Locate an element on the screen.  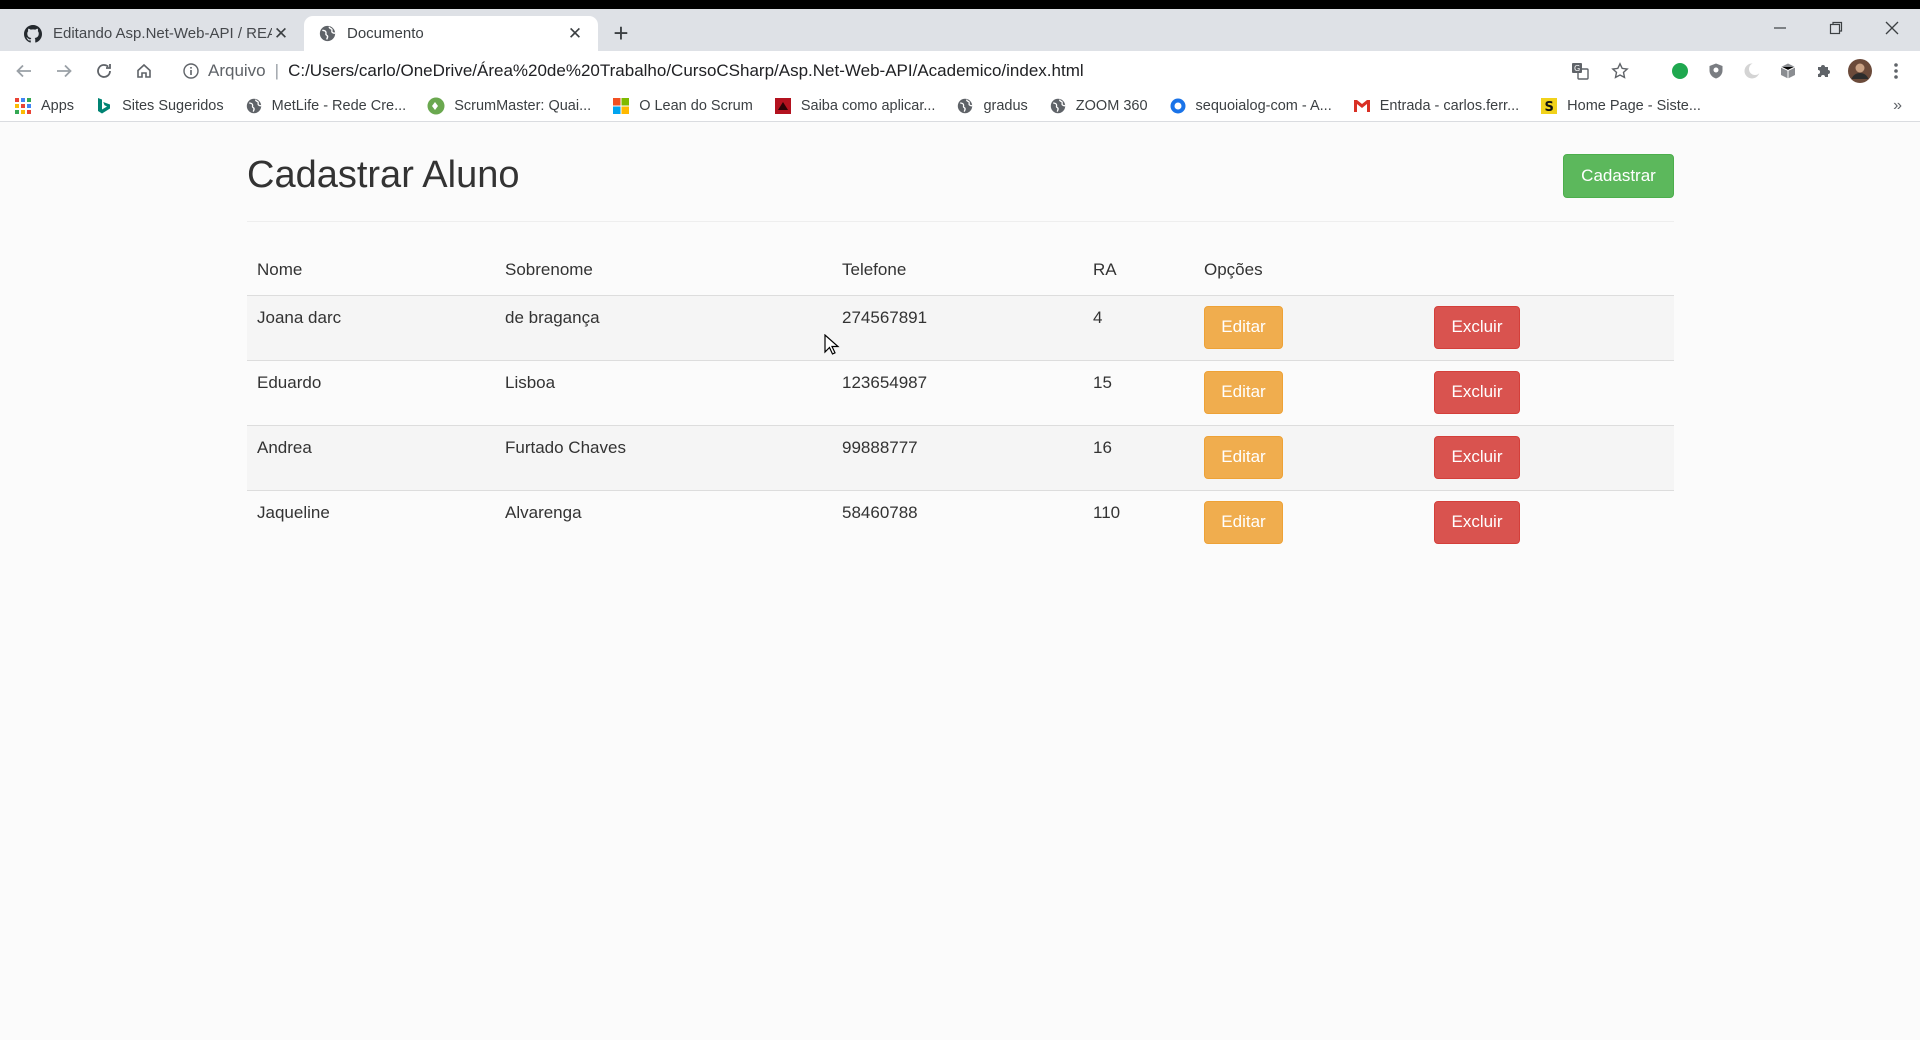
s-logo-icon: S is located at coordinates (1549, 106).